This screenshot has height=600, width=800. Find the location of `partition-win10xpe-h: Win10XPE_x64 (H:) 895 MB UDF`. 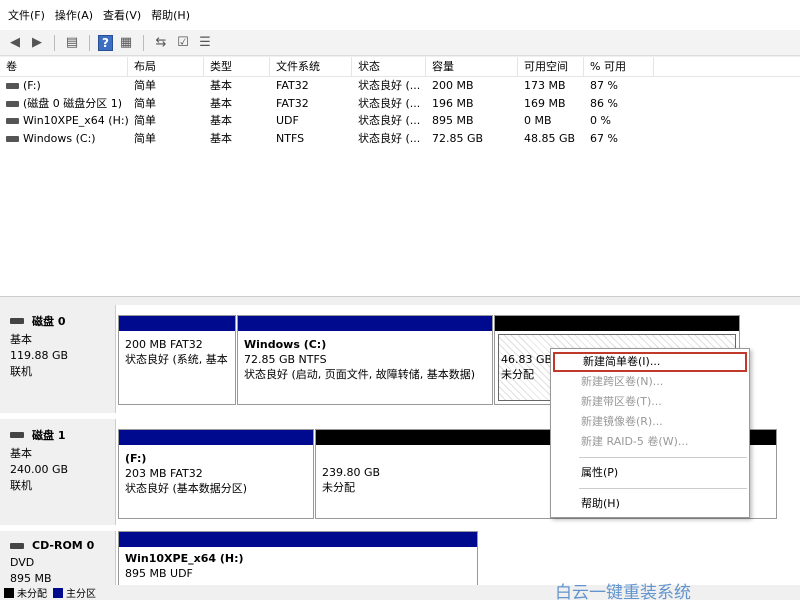

partition-win10xpe-h: Win10XPE_x64 (H:) 895 MB UDF is located at coordinates (298, 558).